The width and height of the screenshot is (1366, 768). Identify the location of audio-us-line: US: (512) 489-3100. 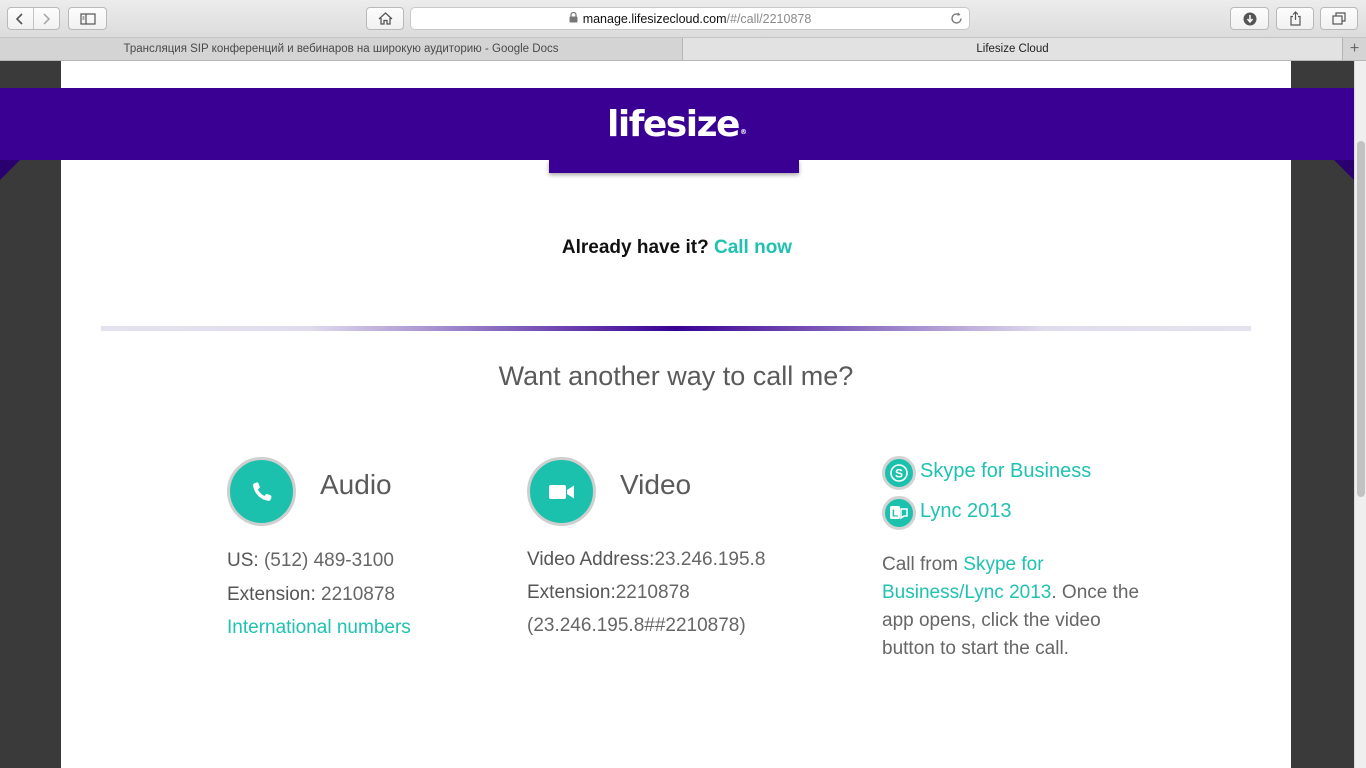
(310, 561).